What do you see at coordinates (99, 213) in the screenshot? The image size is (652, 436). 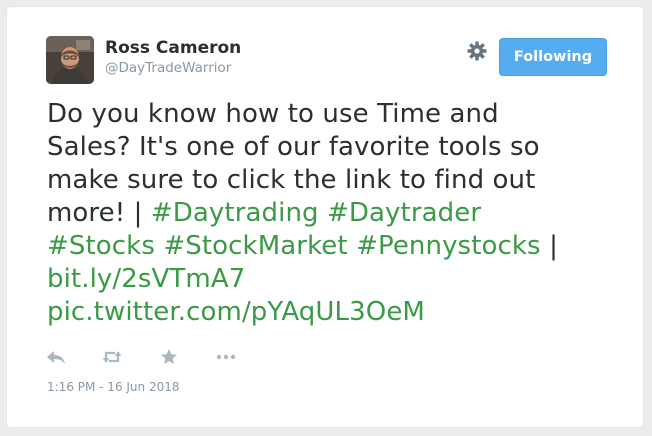 I see `tweet-line-text: more! |` at bounding box center [99, 213].